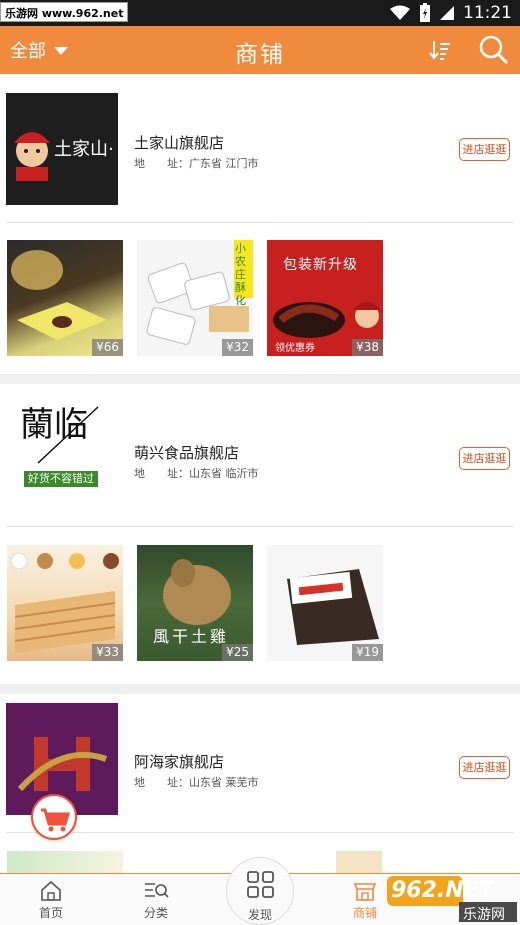  I want to click on floating-cart-button, so click(54, 817).